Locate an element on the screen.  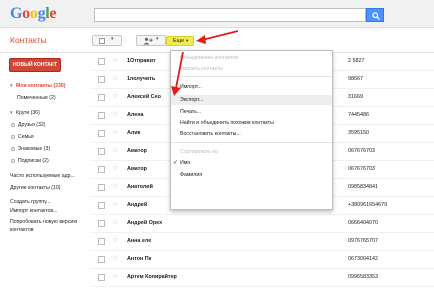
contact-name: Андрей Орех is located at coordinates (145, 223).